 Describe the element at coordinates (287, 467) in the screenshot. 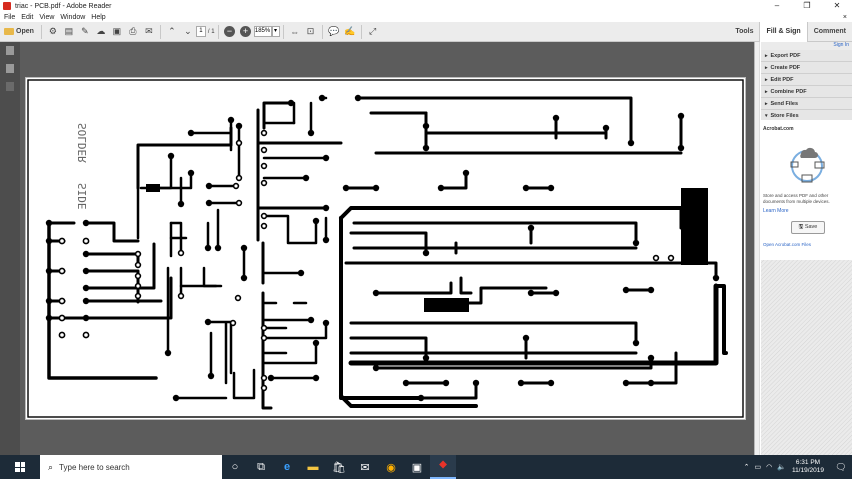

I see `edge-icon: e` at that location.